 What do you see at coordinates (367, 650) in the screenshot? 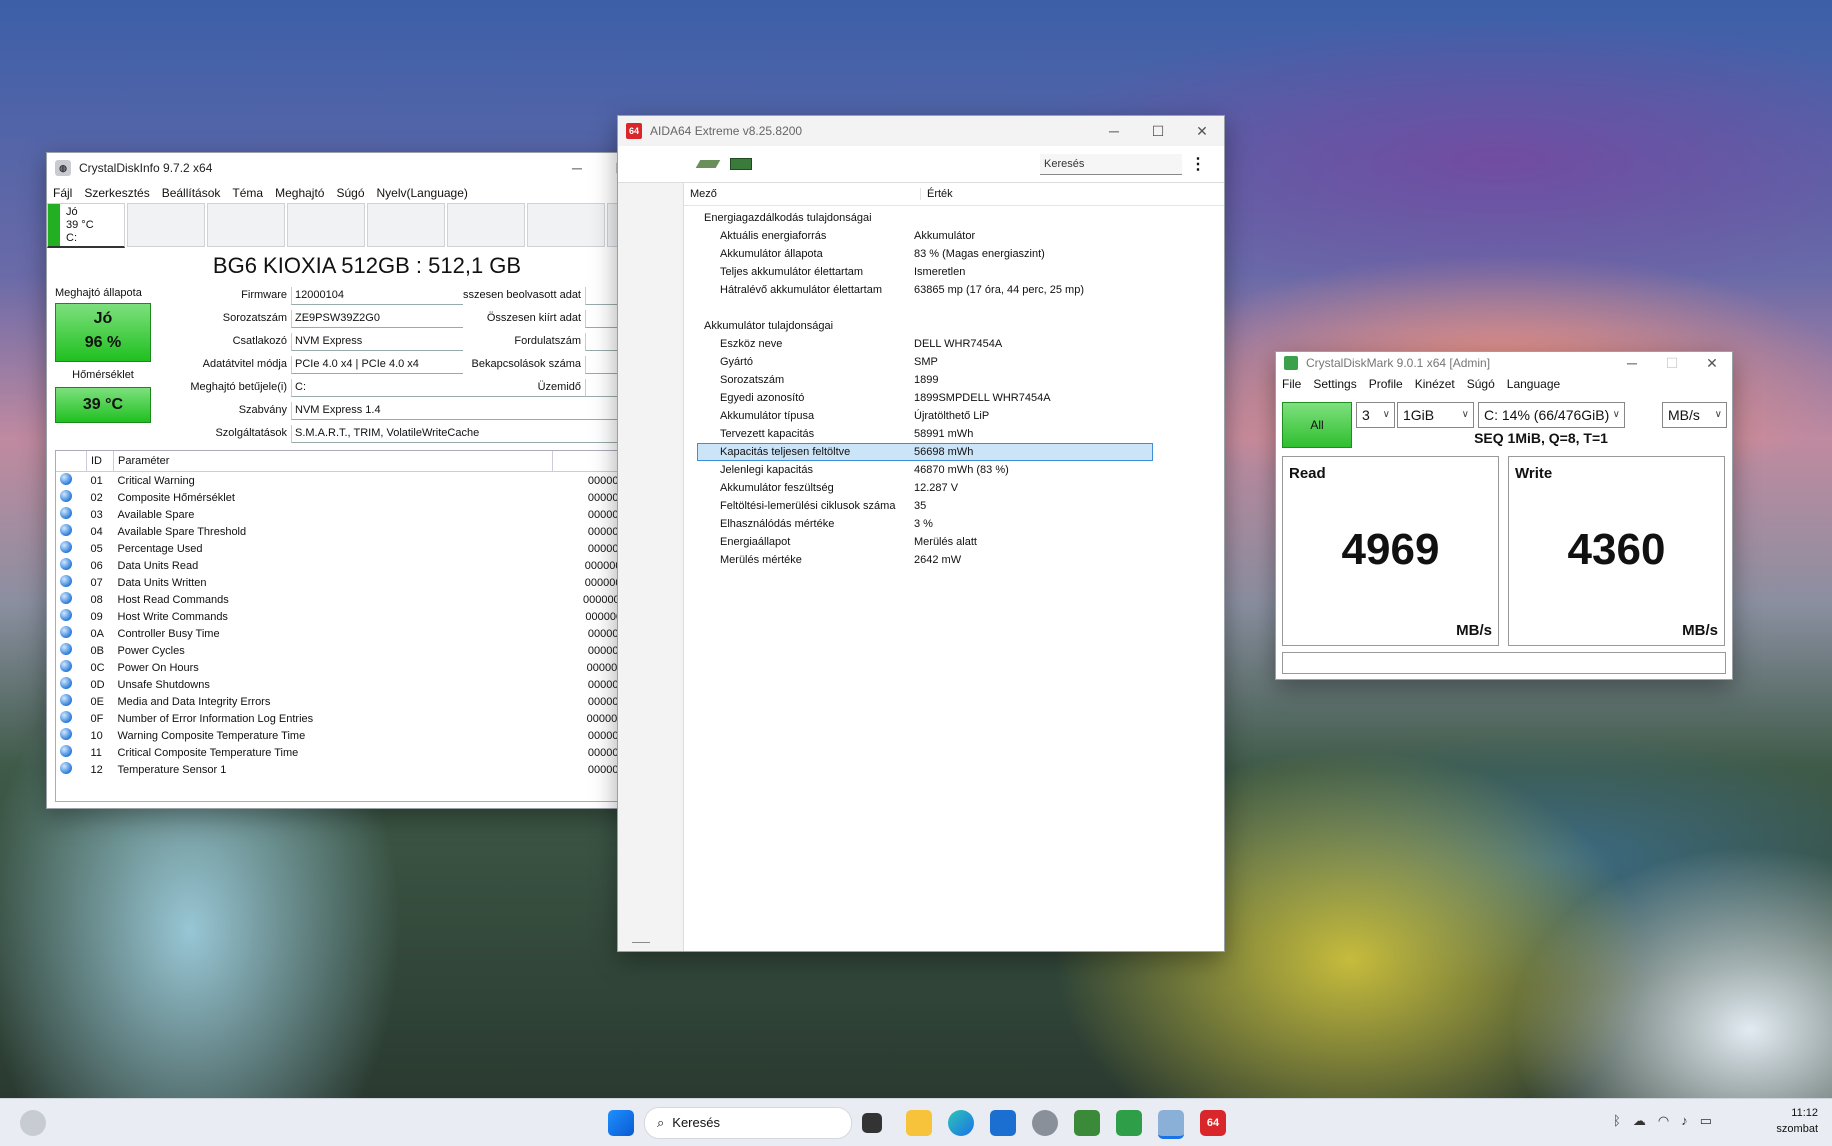
I see `table-row: 0BPower Cycles00000000000123` at bounding box center [367, 650].